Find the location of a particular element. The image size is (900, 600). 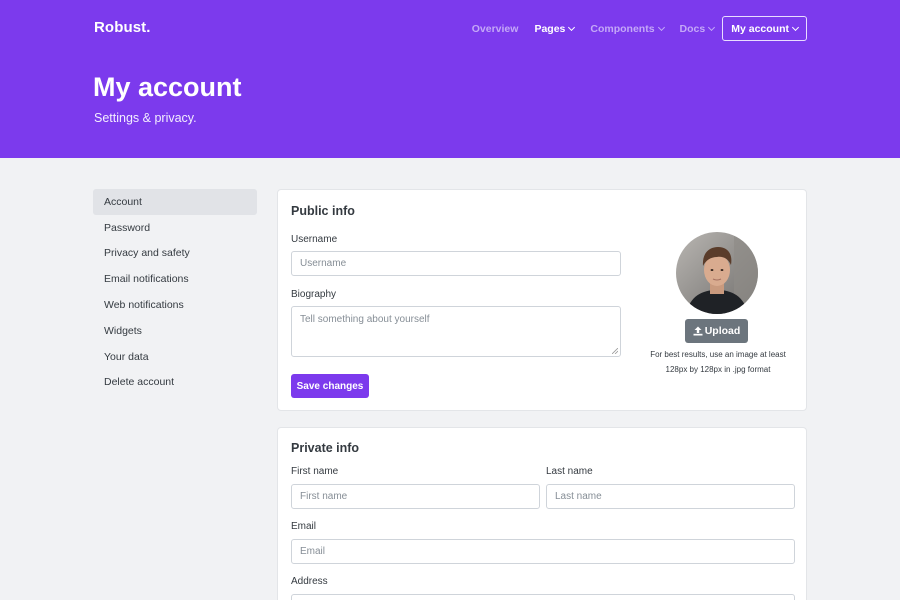

last-name-placeholder: Last name is located at coordinates (578, 496).